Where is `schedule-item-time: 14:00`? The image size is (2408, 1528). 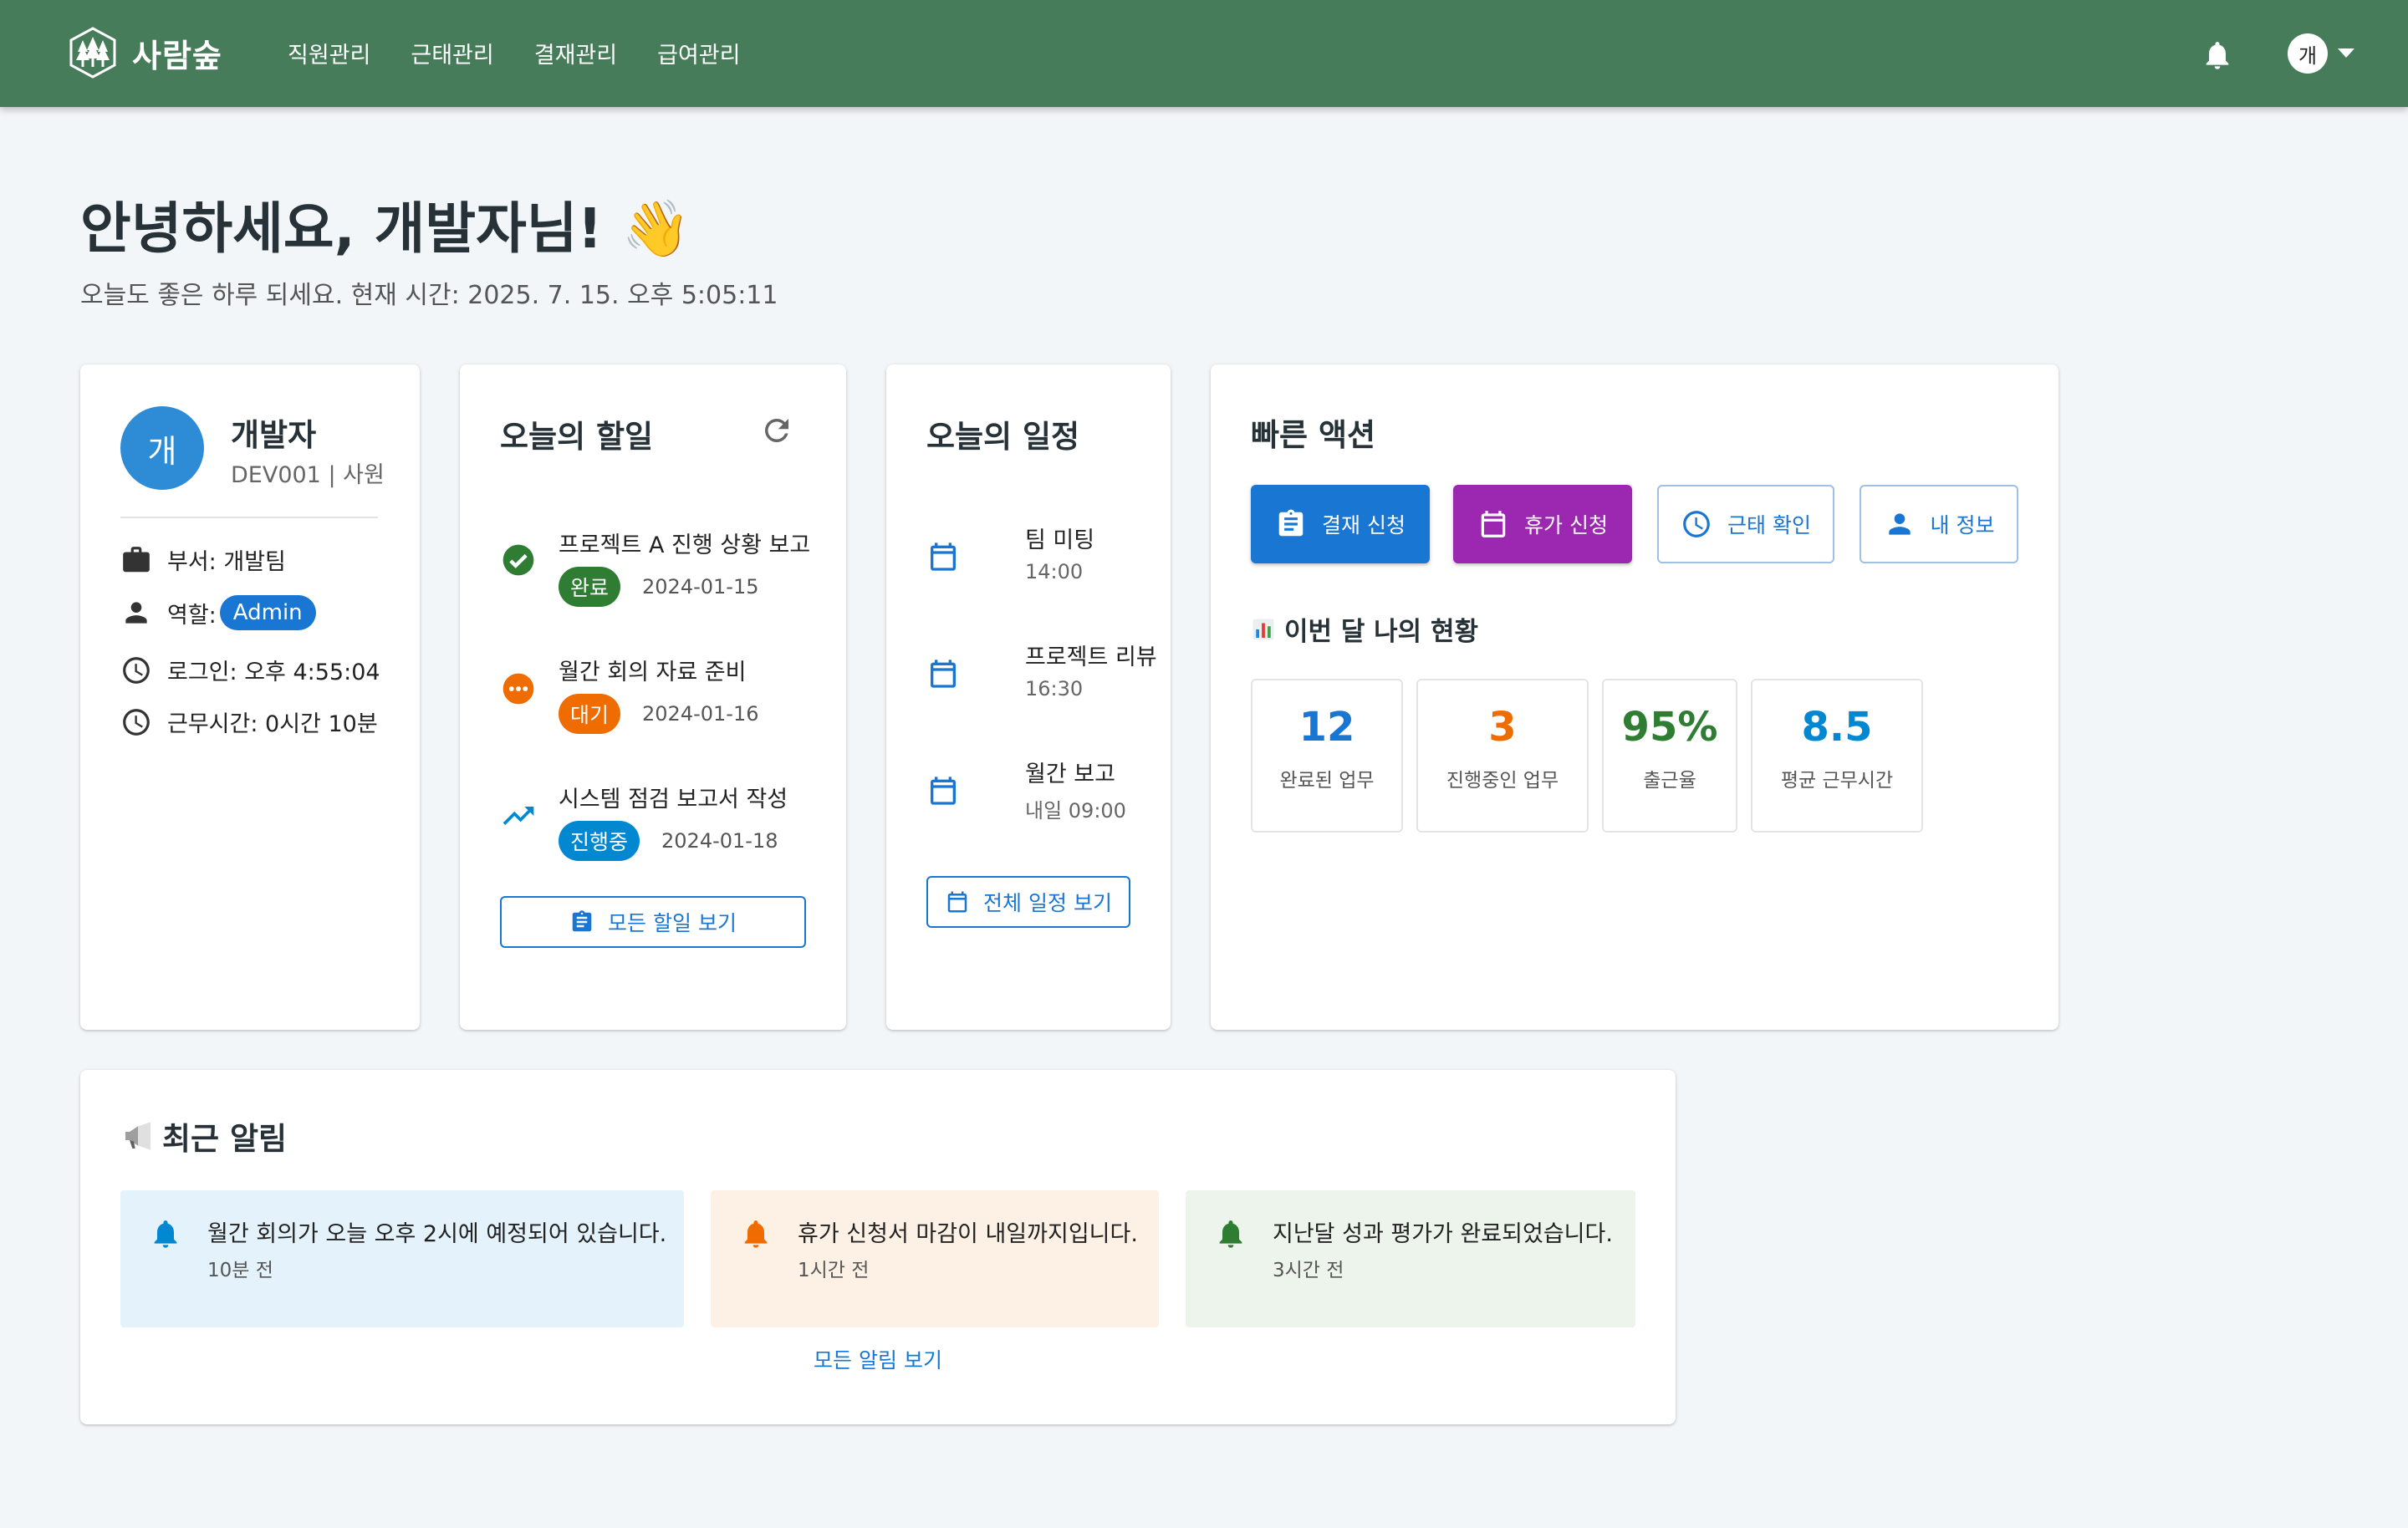 schedule-item-time: 14:00 is located at coordinates (1054, 571).